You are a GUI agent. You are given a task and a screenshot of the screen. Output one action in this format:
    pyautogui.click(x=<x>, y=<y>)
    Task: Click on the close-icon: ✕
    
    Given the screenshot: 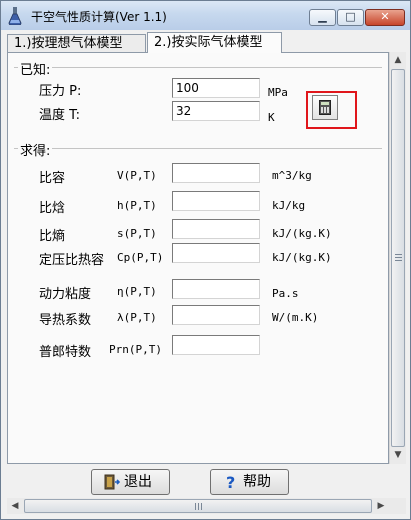 What is the action you would take?
    pyautogui.click(x=385, y=16)
    